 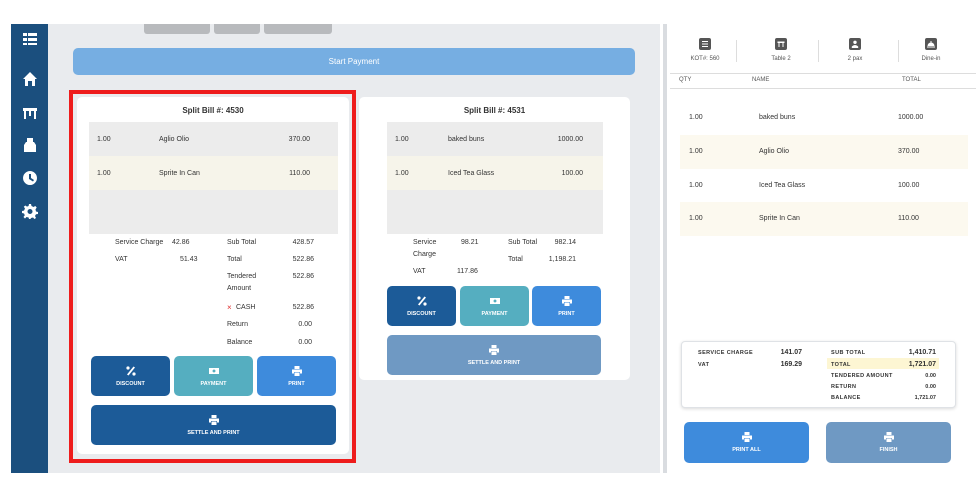 I want to click on total-value: 1,721.07, so click(x=922, y=364).